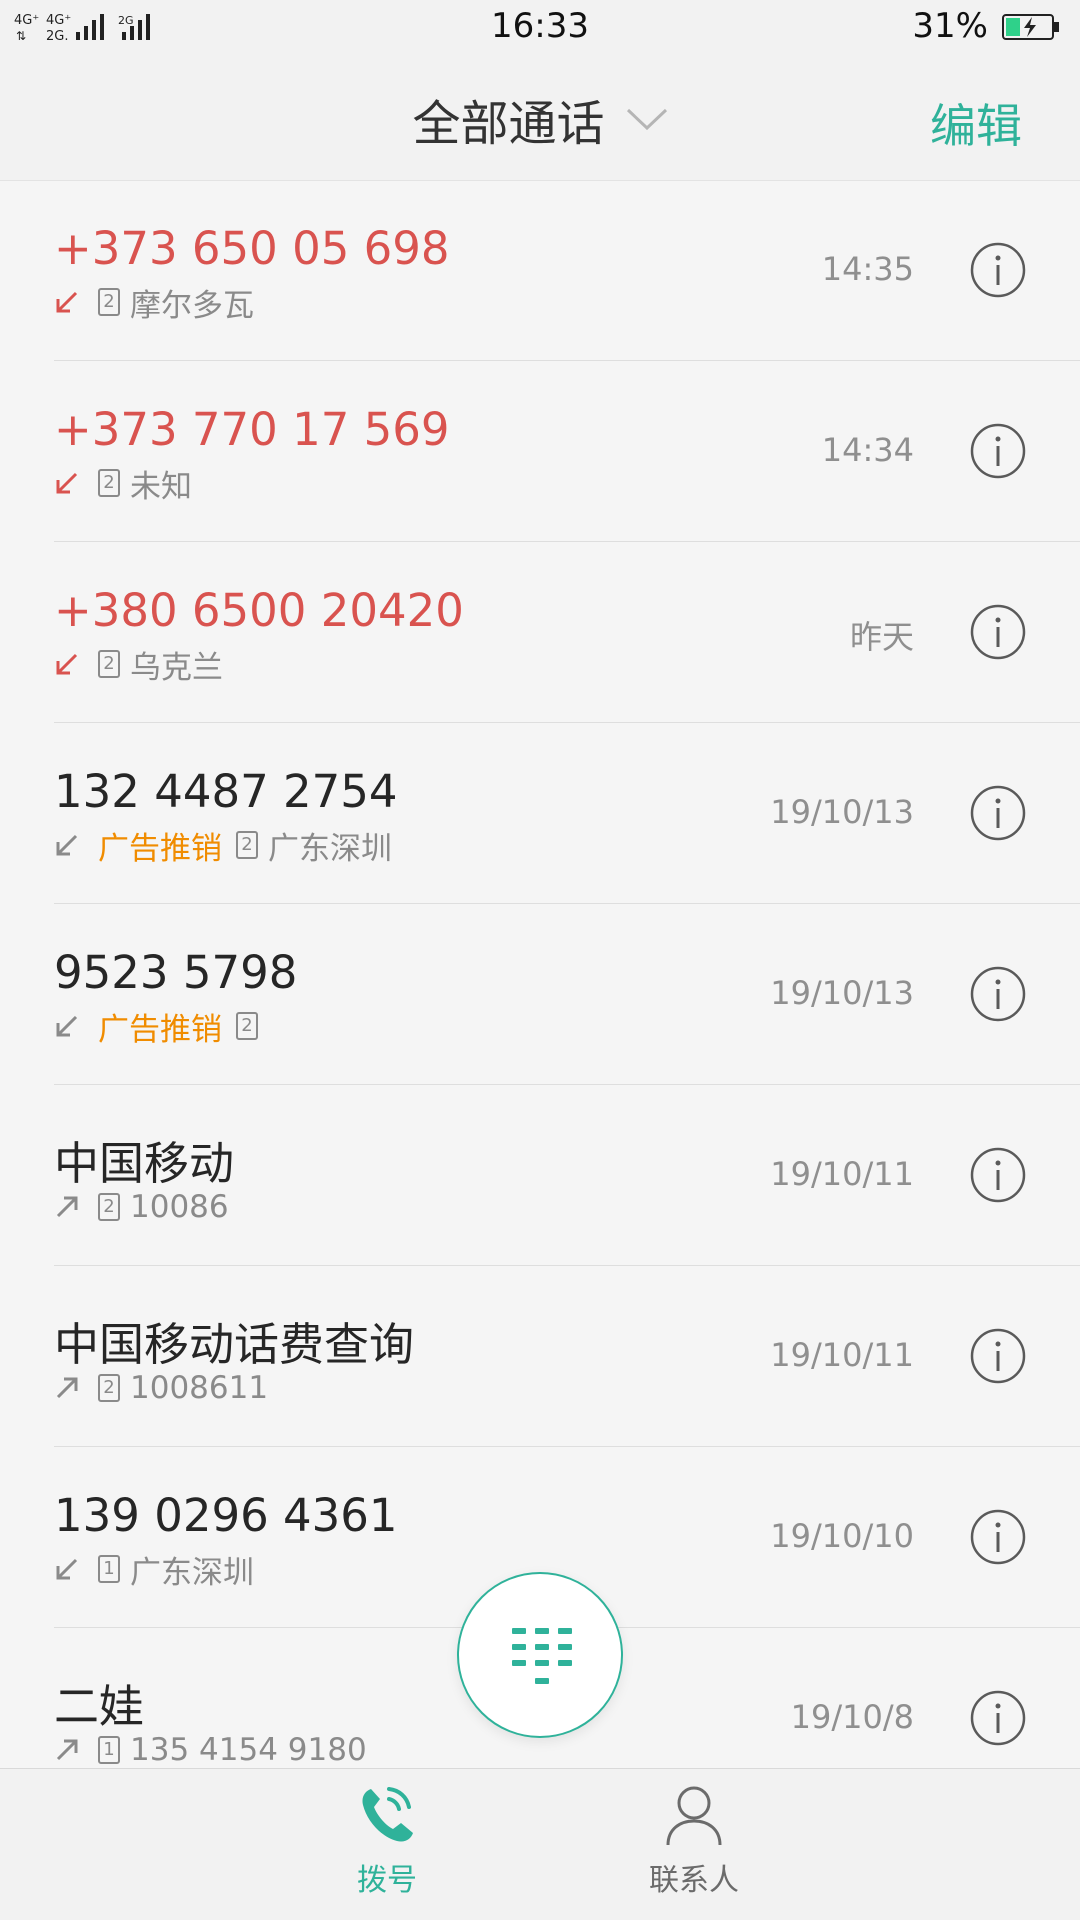  What do you see at coordinates (223, 846) in the screenshot?
I see `call-subline: 广告推销 2 广东深圳` at bounding box center [223, 846].